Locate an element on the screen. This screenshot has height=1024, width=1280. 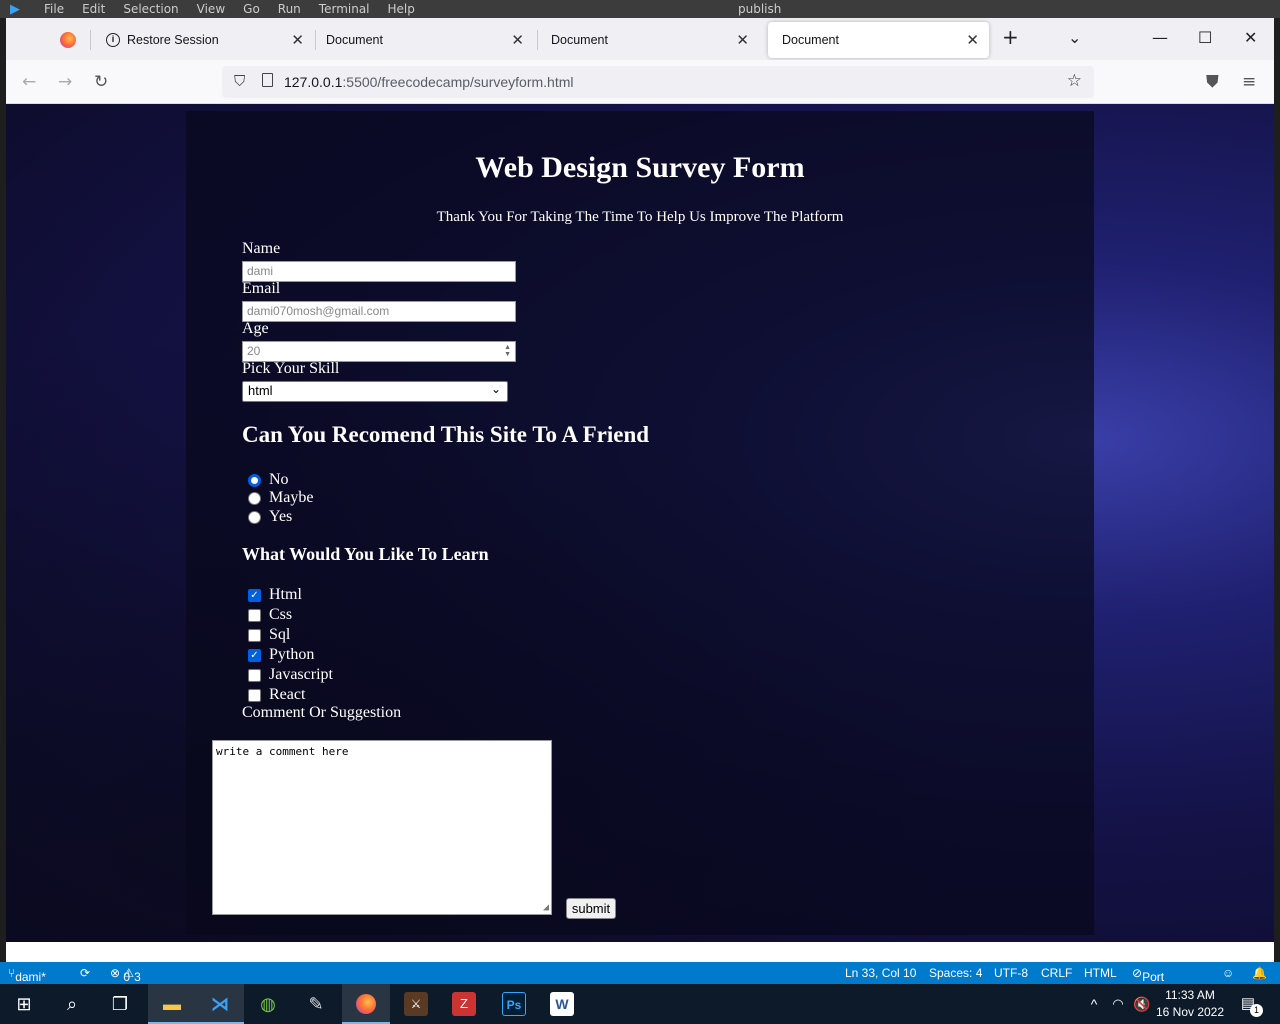
game-icon: ⚔ is located at coordinates (416, 1004).